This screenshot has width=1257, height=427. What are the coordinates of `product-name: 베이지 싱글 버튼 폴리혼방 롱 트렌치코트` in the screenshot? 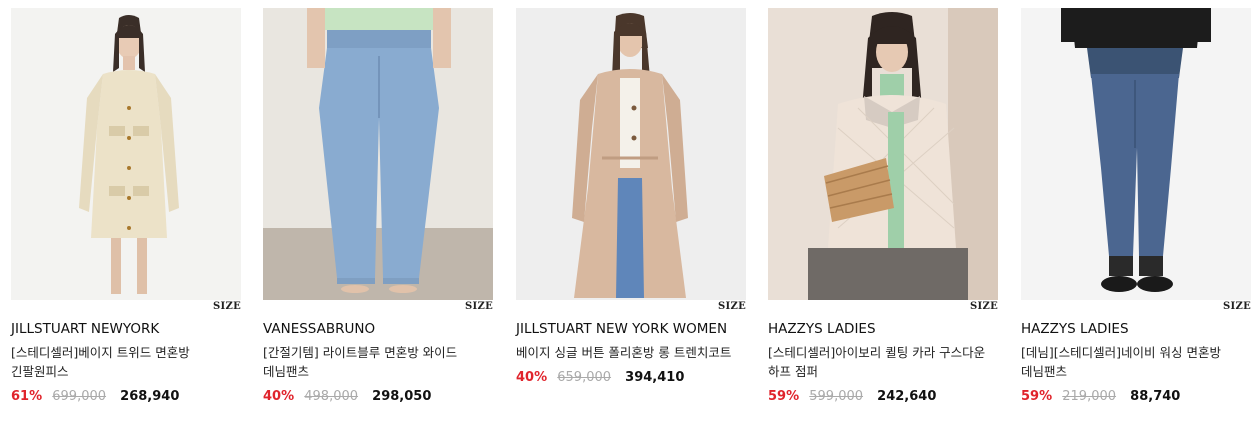 It's located at (632, 352).